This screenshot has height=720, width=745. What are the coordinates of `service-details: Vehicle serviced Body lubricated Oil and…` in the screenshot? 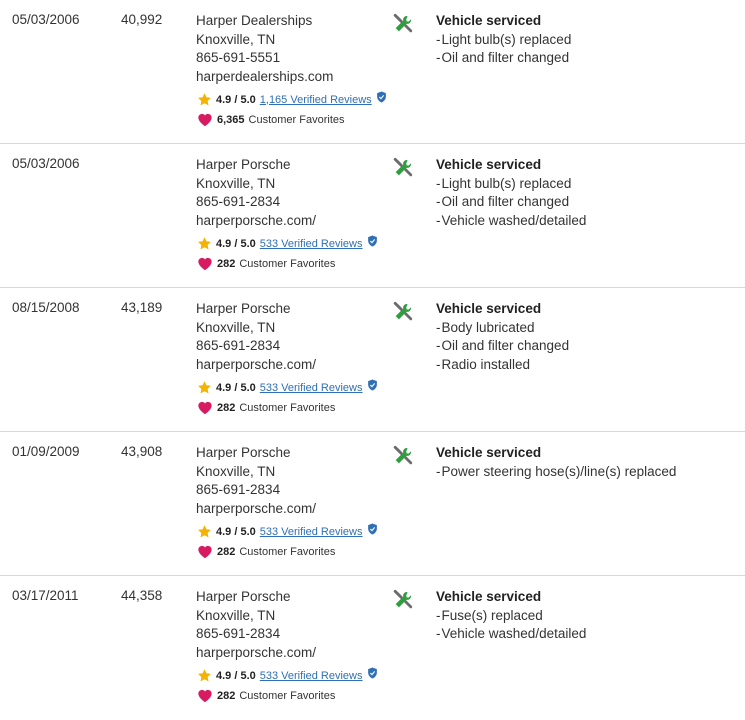 It's located at (502, 337).